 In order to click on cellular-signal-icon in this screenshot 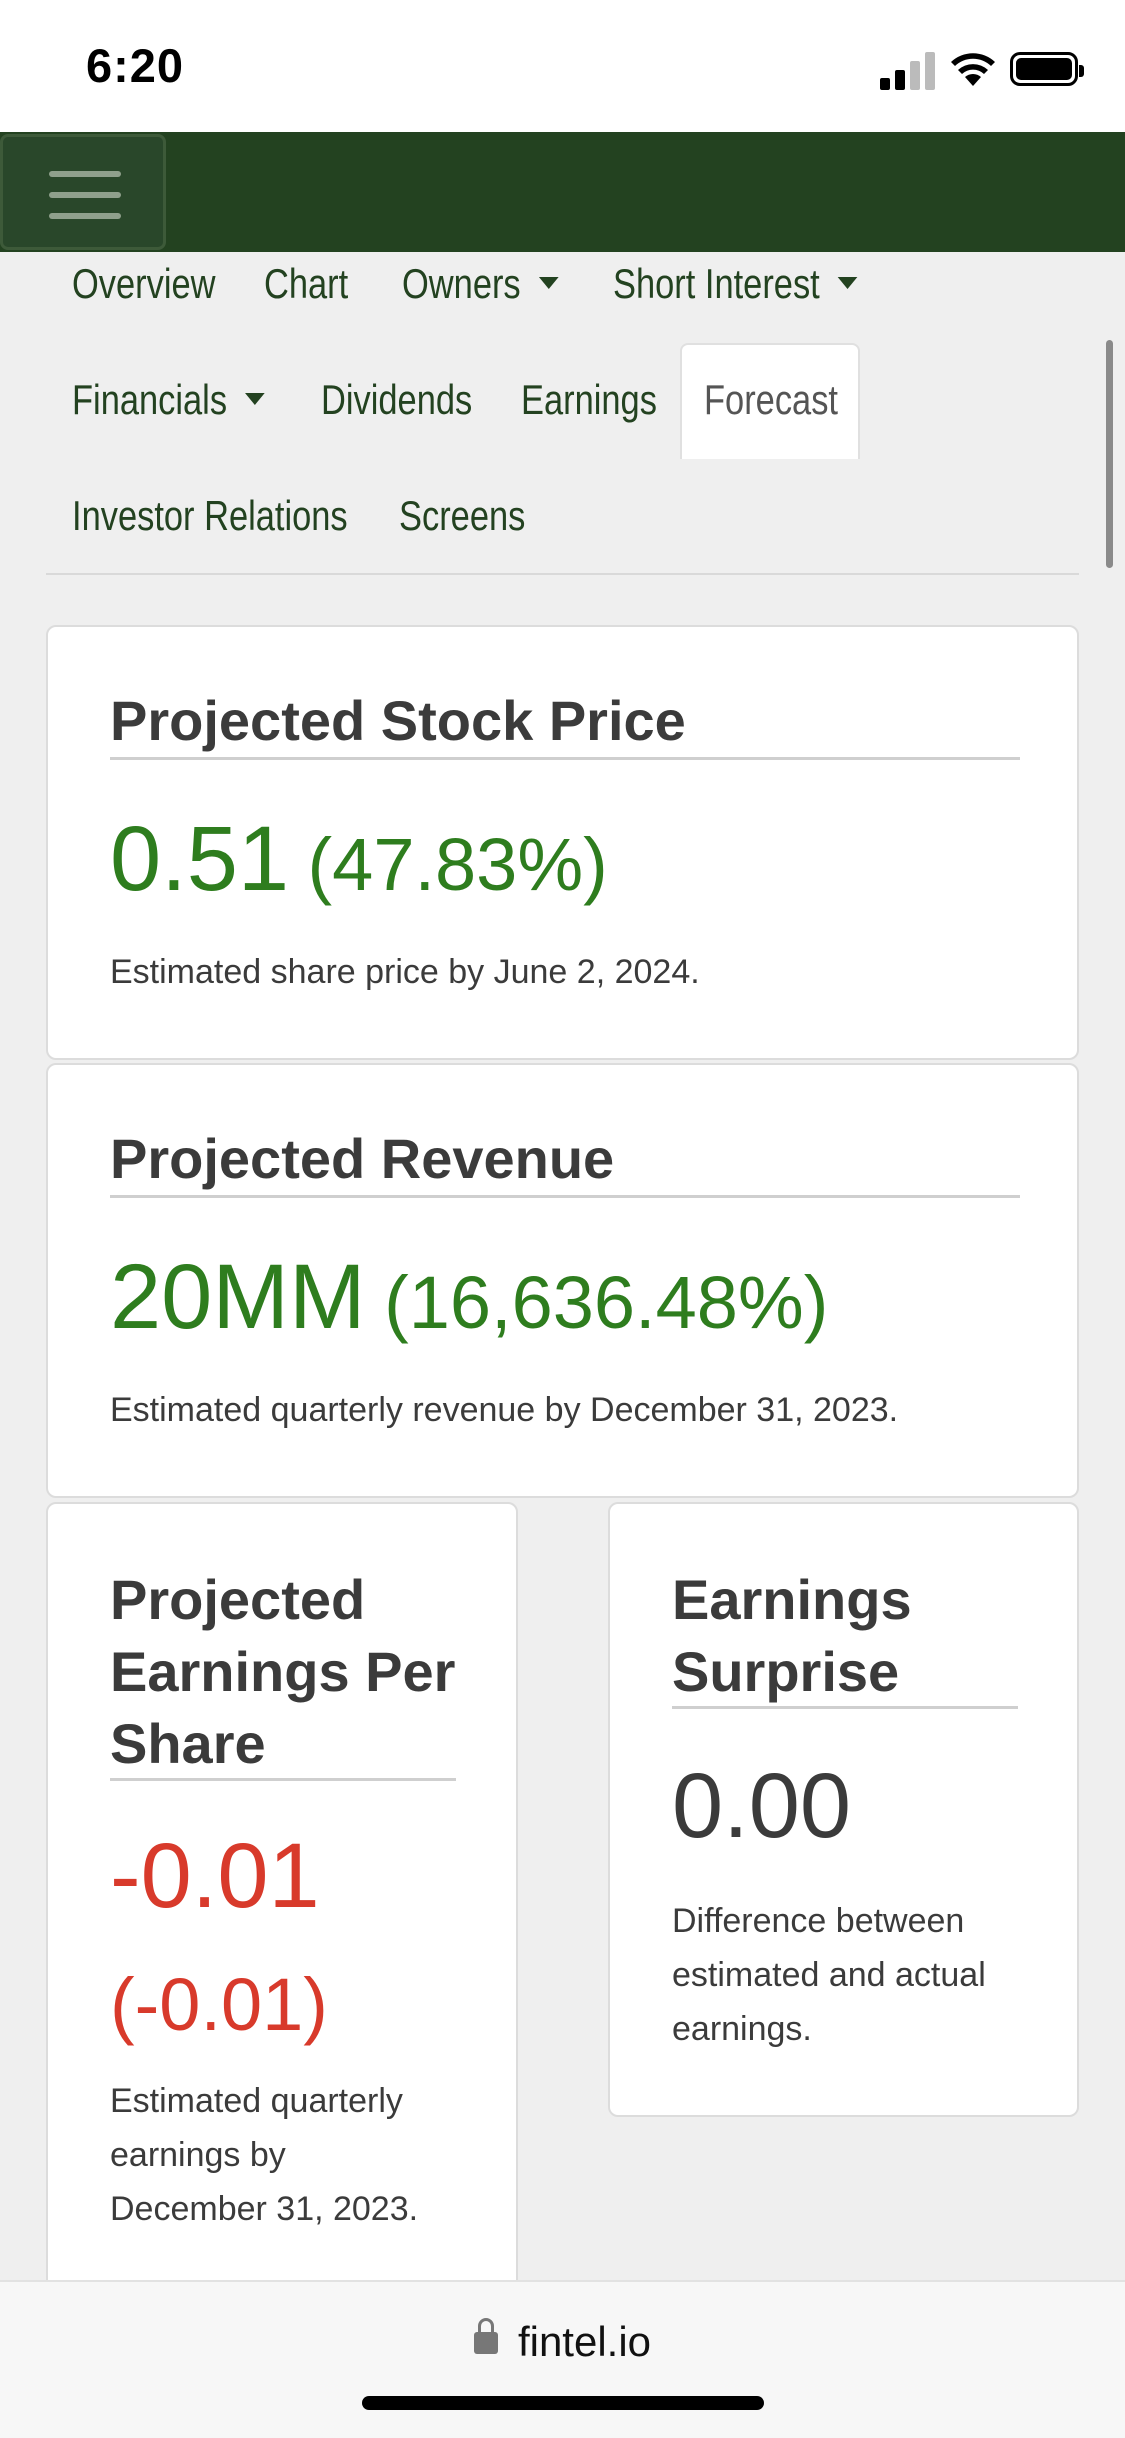, I will do `click(908, 70)`.